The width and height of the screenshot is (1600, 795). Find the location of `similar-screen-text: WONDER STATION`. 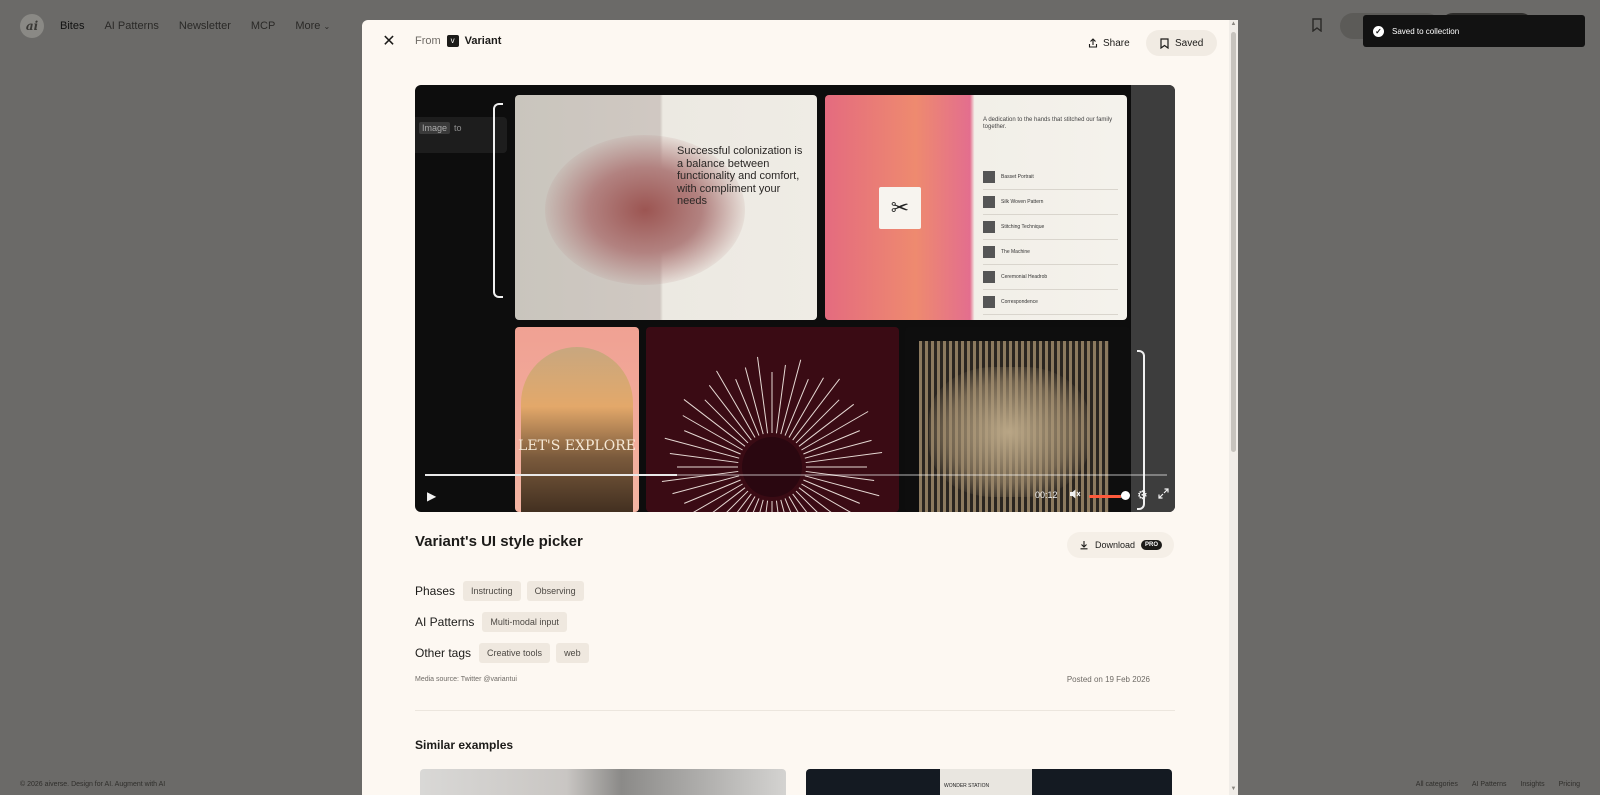

similar-screen-text: WONDER STATION is located at coordinates (967, 786).